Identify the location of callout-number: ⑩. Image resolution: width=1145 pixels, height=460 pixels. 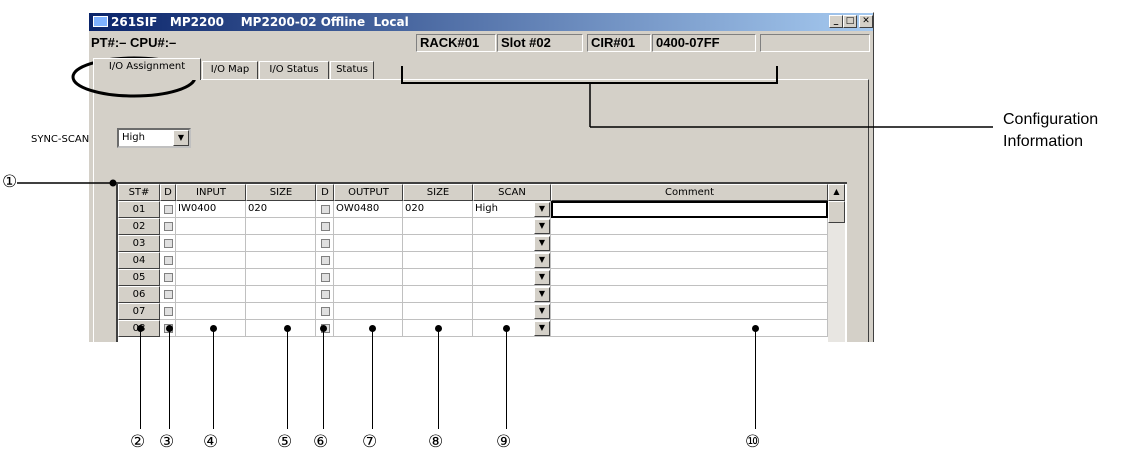
(753, 442).